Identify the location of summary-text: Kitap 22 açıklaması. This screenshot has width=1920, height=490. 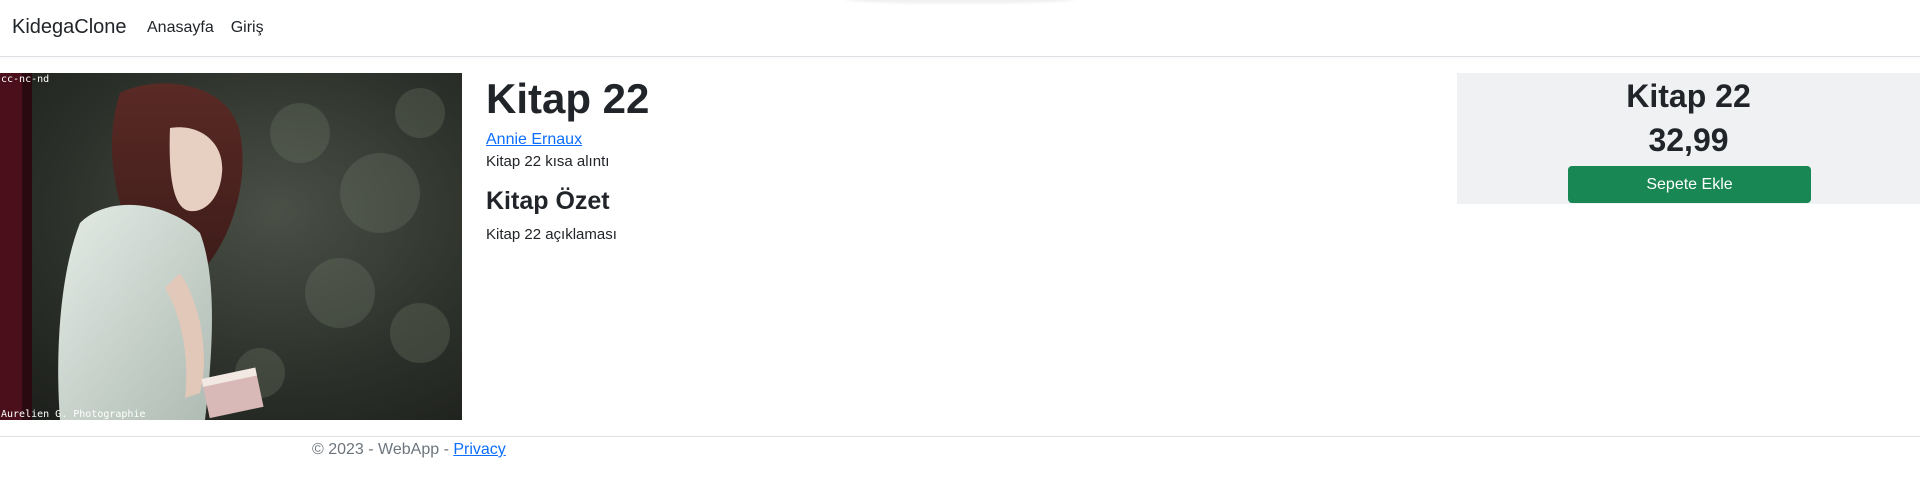
(551, 234).